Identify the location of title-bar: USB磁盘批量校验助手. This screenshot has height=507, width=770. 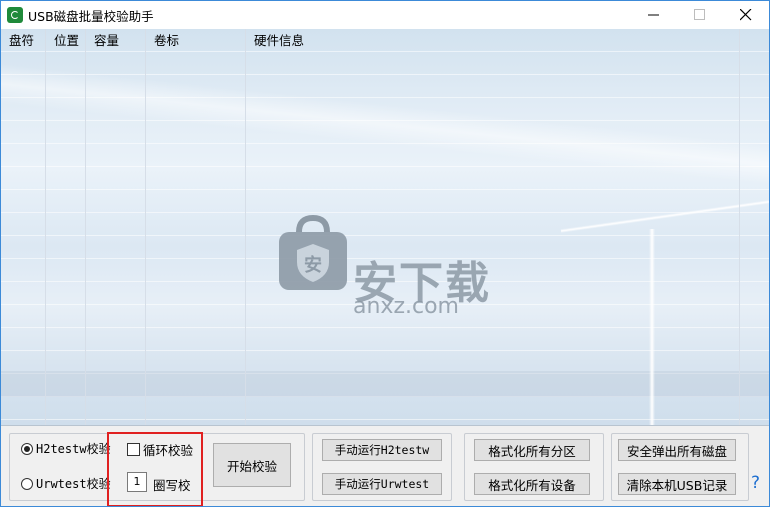
(385, 14).